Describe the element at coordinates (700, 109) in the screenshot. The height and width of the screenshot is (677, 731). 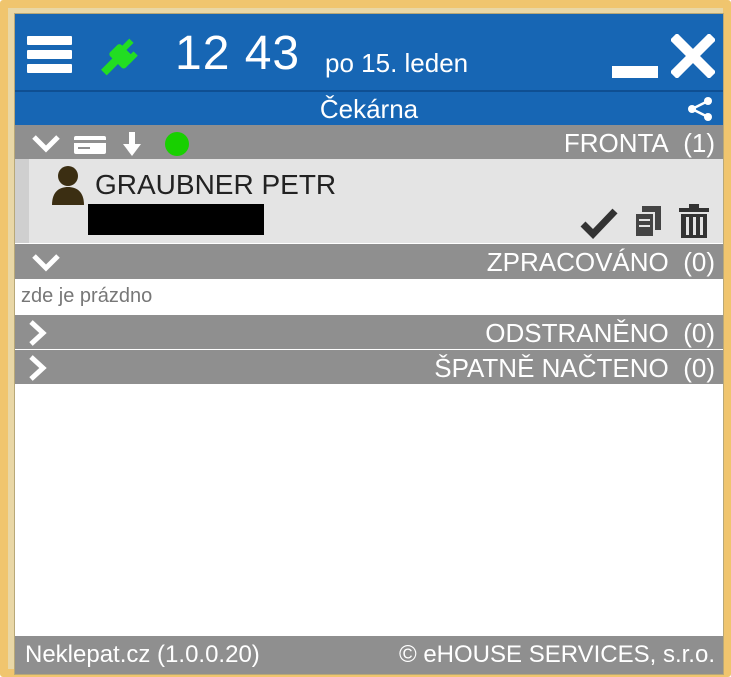
I see `share-icon` at that location.